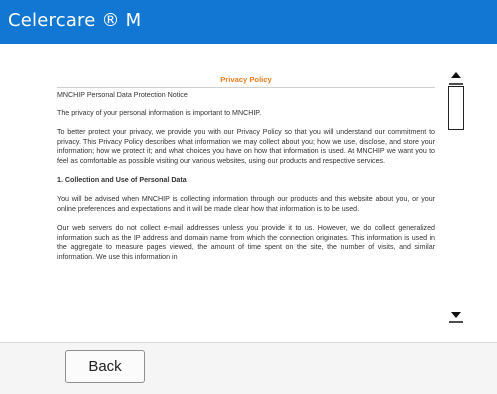 This screenshot has height=394, width=497. I want to click on triangle-down-icon, so click(456, 317).